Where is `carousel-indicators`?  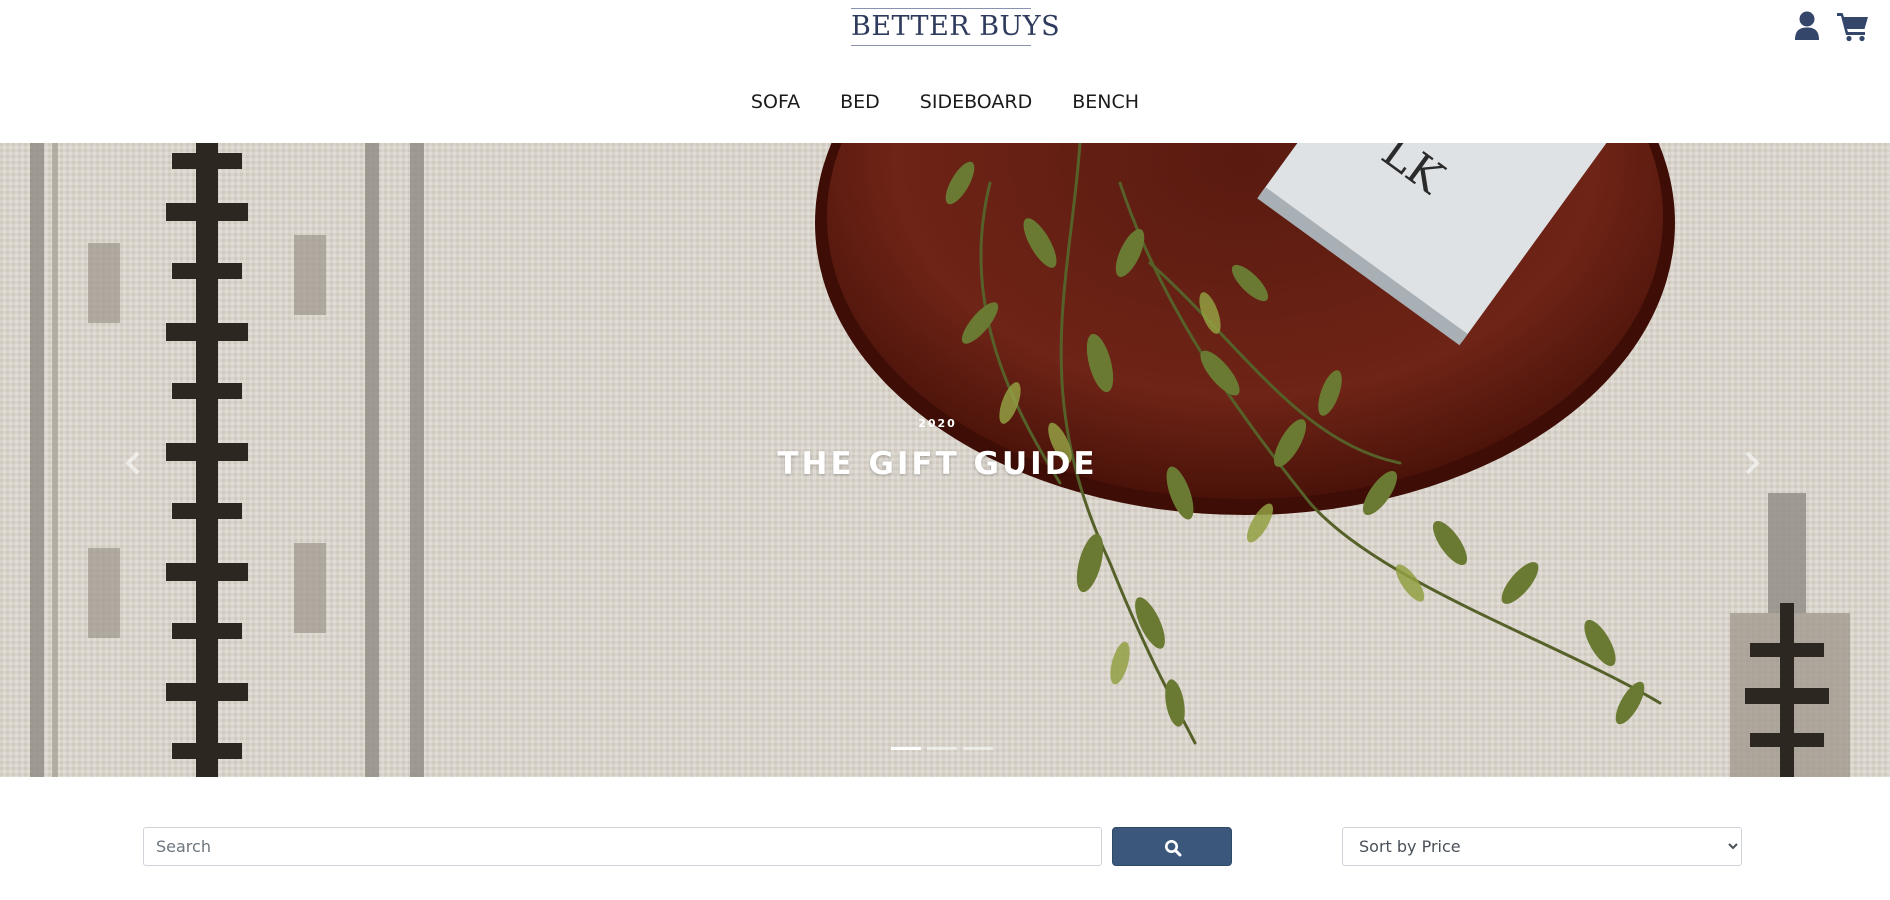 carousel-indicators is located at coordinates (942, 750).